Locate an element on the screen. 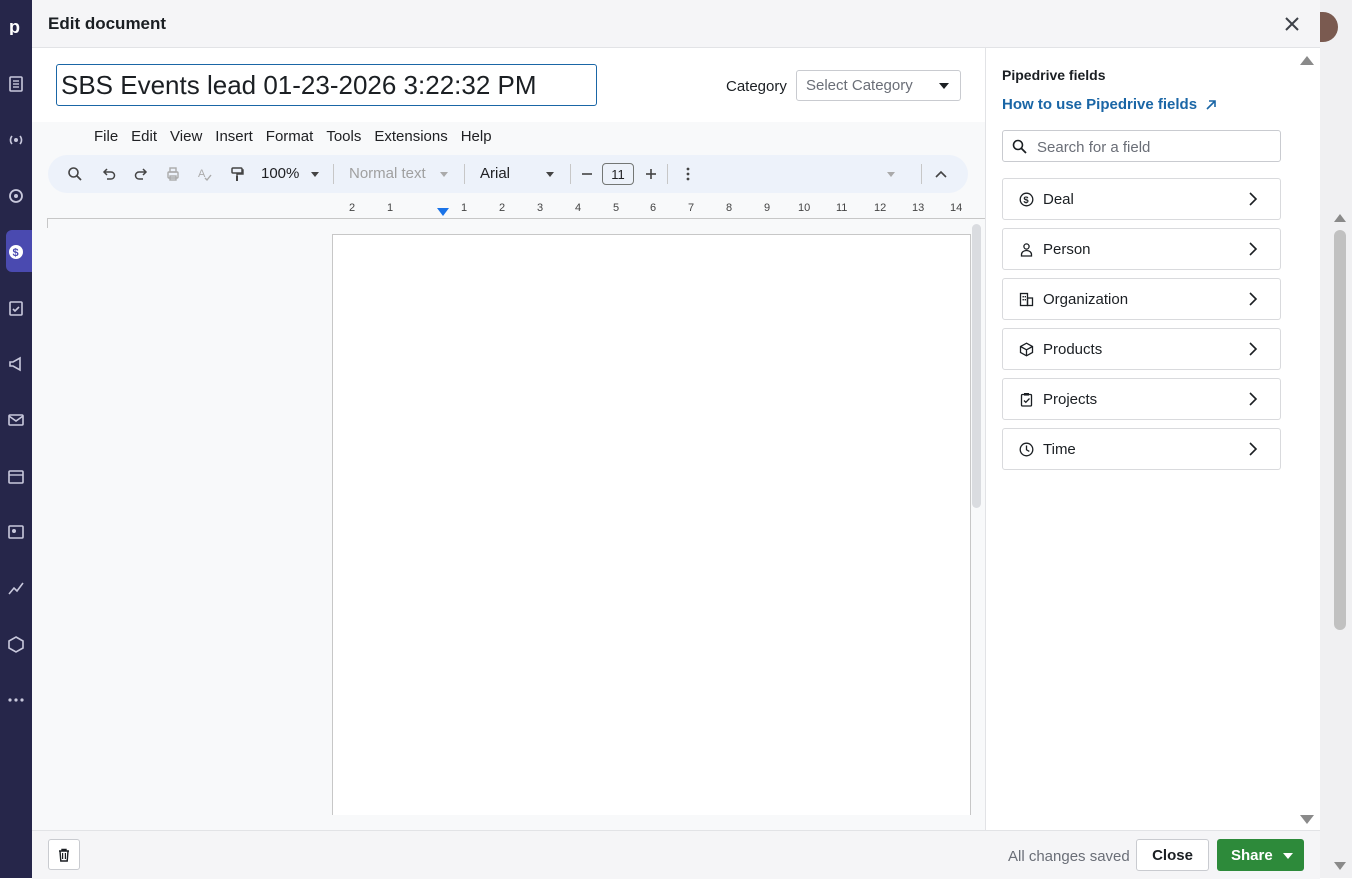  category-label: Category is located at coordinates (756, 86).